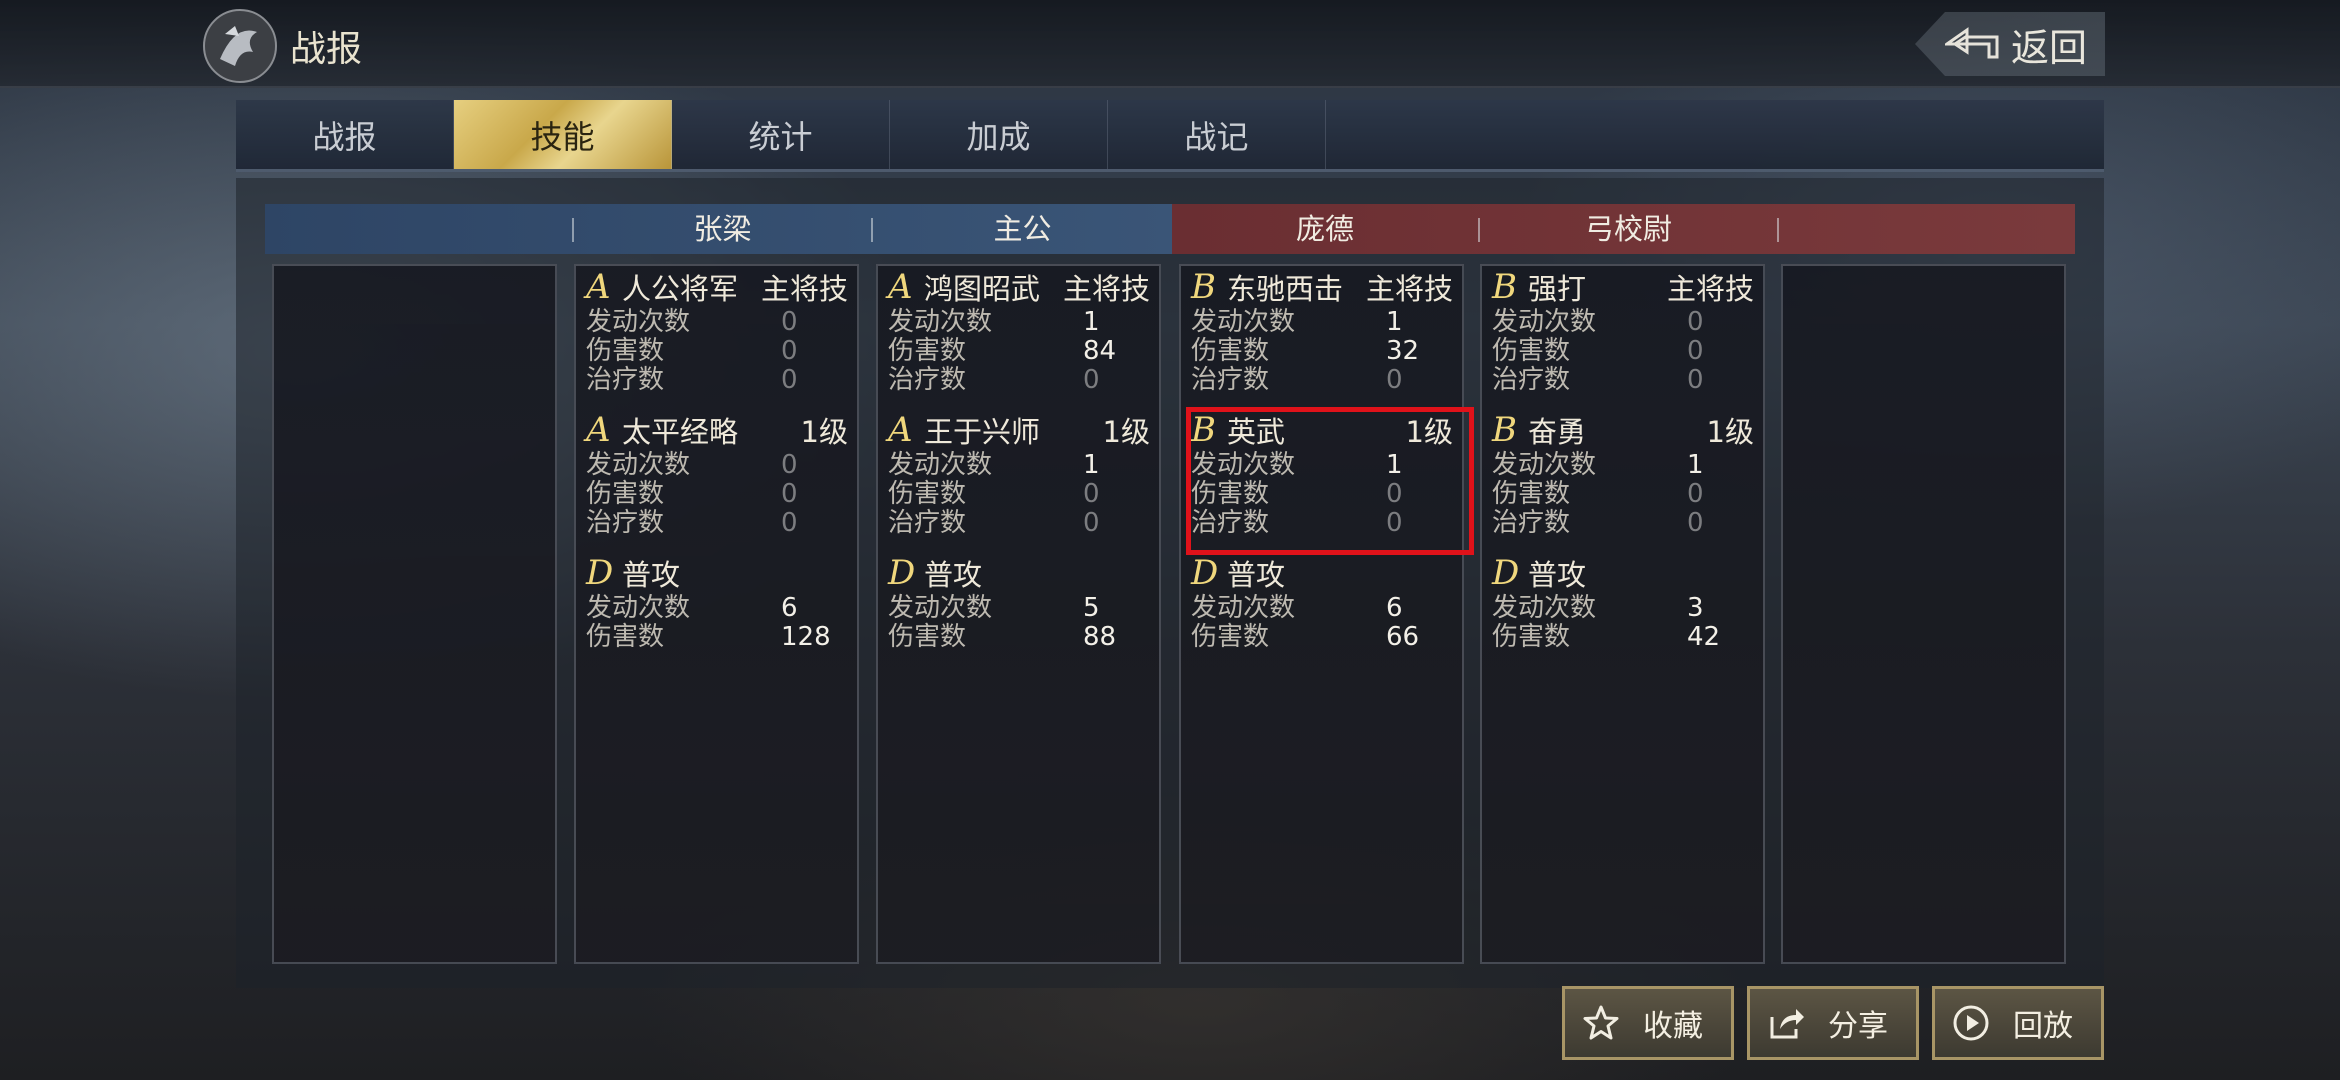 The image size is (2340, 1080). What do you see at coordinates (717, 602) in the screenshot?
I see `skill-card: D 普攻 发动次数 6 伤害数 128` at bounding box center [717, 602].